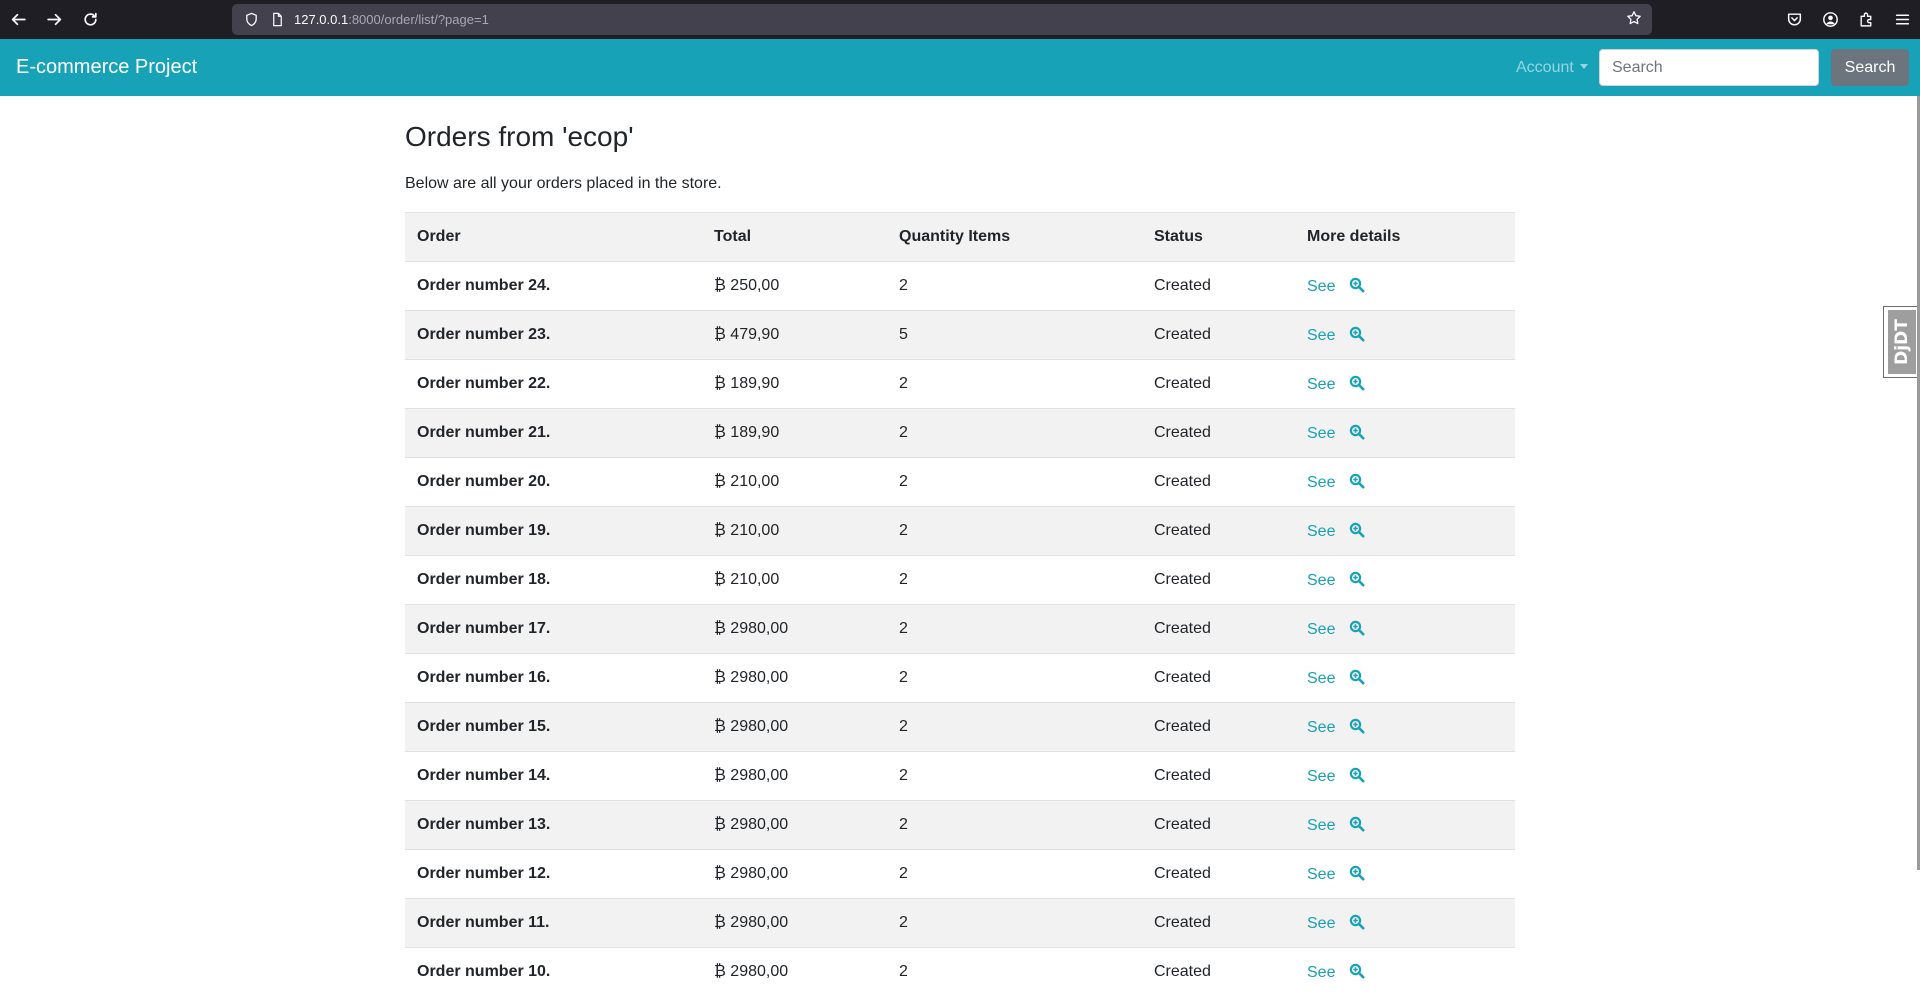  I want to click on extensions-button, so click(1866, 19).